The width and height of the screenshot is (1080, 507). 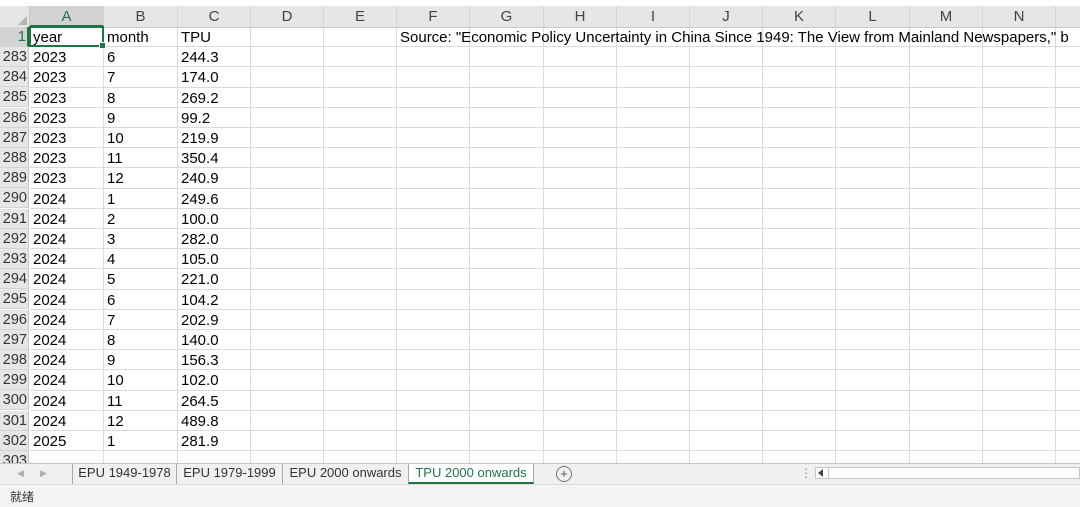 I want to click on row-header-287: 287, so click(x=14, y=138).